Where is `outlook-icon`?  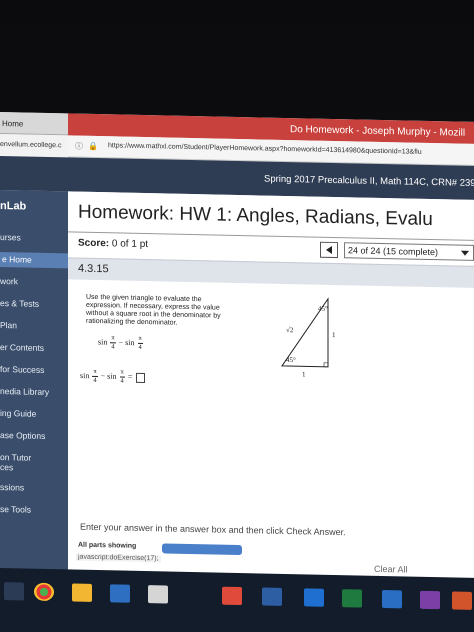
outlook-icon is located at coordinates (392, 599).